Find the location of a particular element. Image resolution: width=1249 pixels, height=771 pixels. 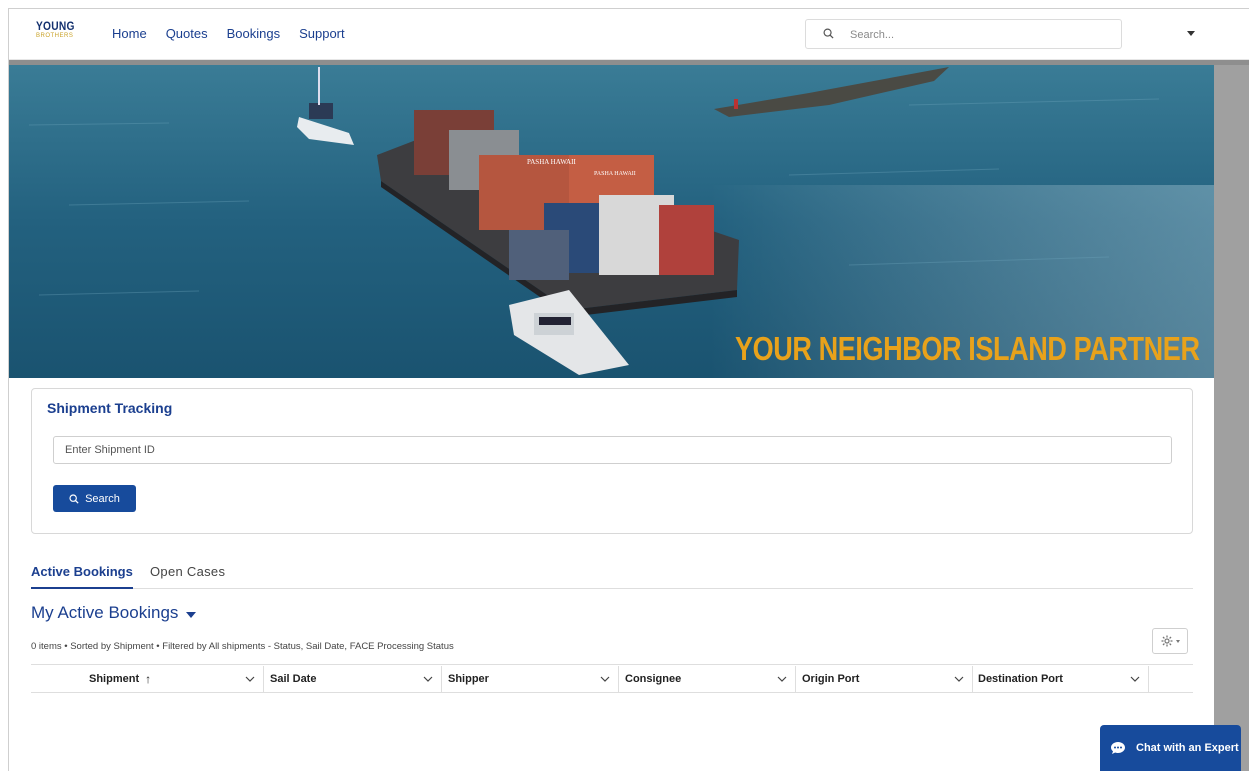

main-nav: Home Quotes Bookings Support is located at coordinates (238, 34).